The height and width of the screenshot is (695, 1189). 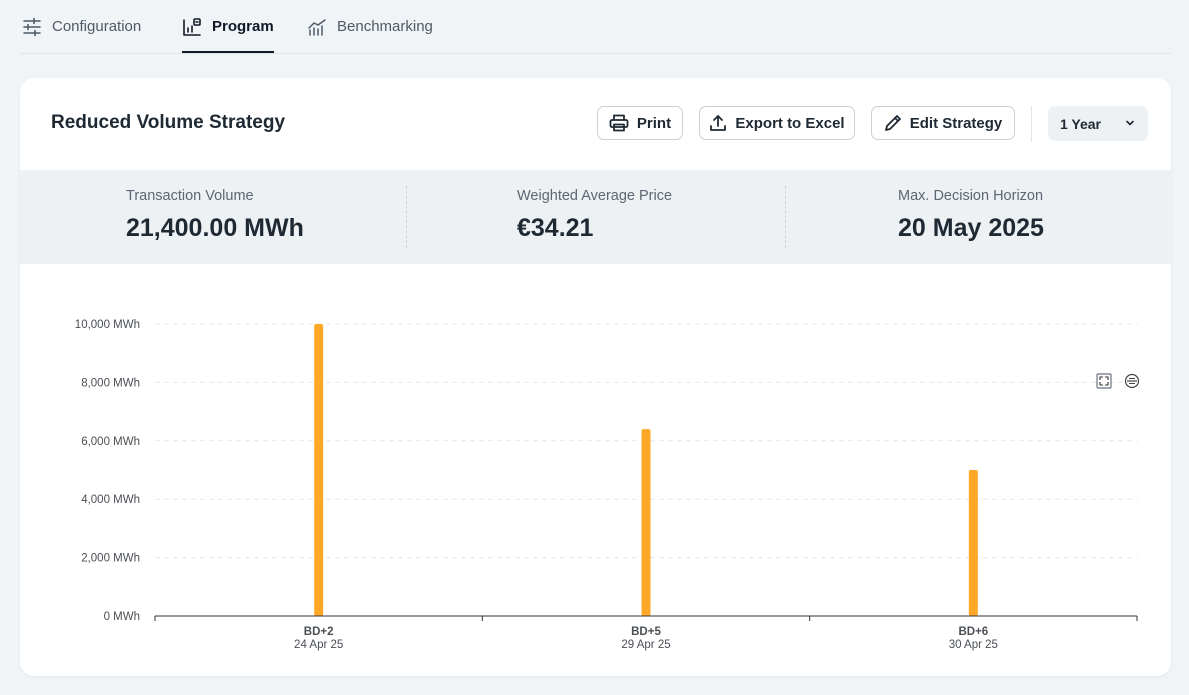 What do you see at coordinates (645, 645) in the screenshot?
I see `x-tick-sublabel: 29 Apr 25` at bounding box center [645, 645].